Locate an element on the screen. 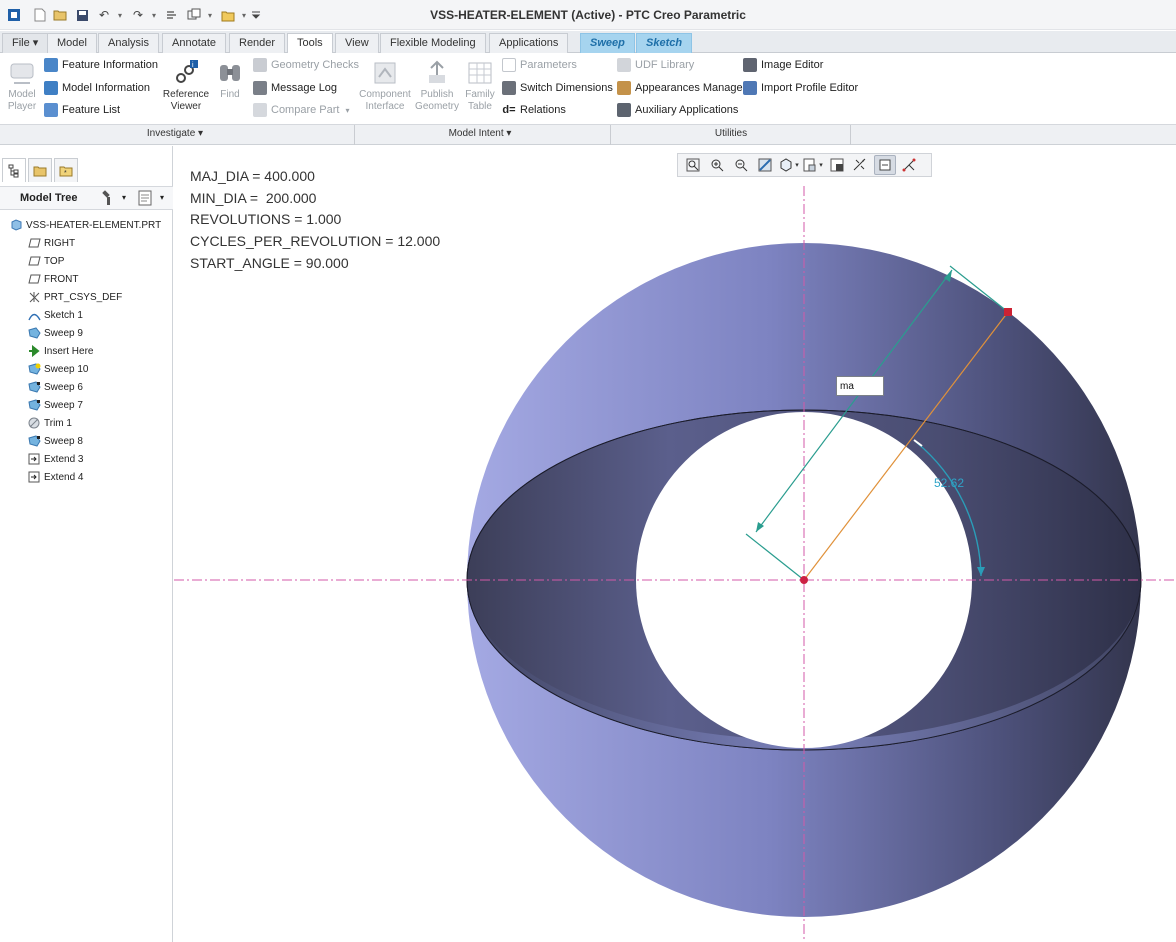  dimension-value-input is located at coordinates (860, 386).